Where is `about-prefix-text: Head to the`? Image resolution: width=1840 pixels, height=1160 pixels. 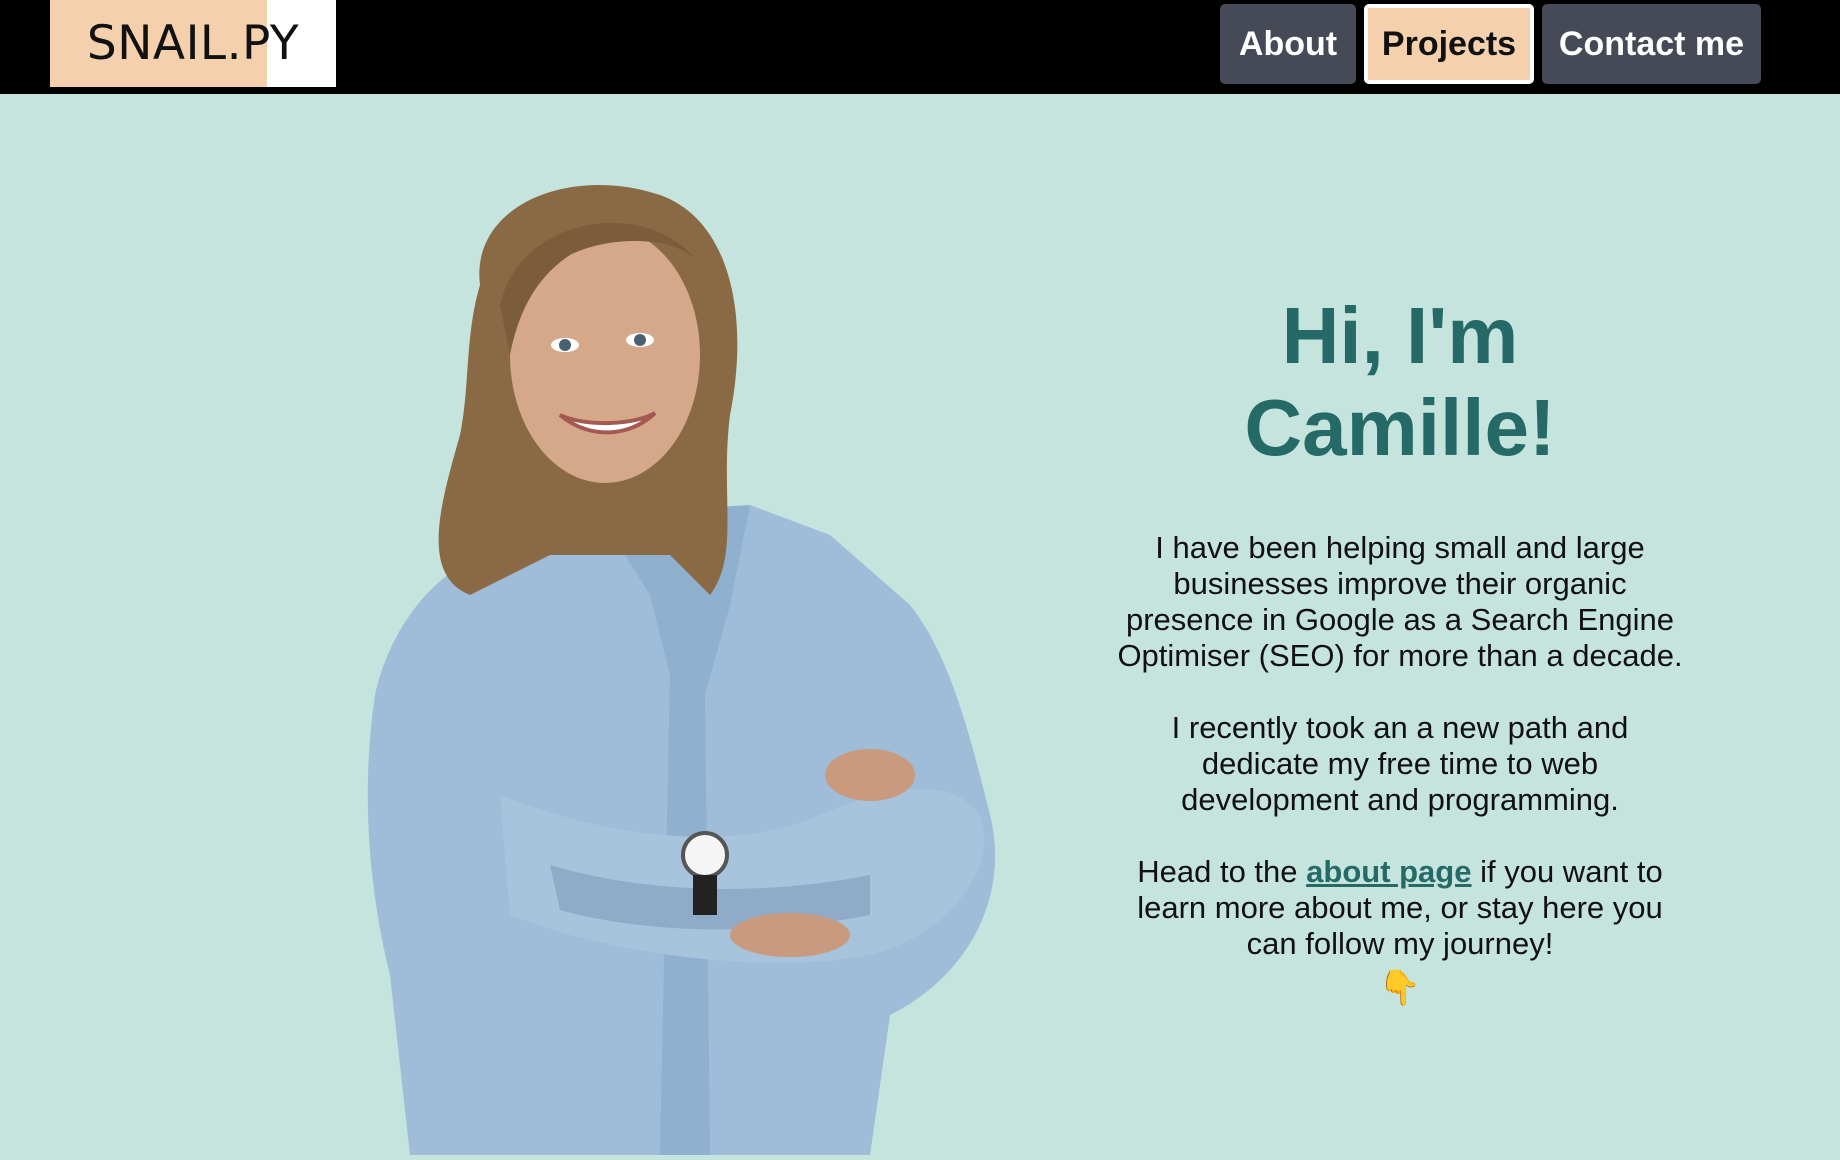 about-prefix-text: Head to the is located at coordinates (1222, 871).